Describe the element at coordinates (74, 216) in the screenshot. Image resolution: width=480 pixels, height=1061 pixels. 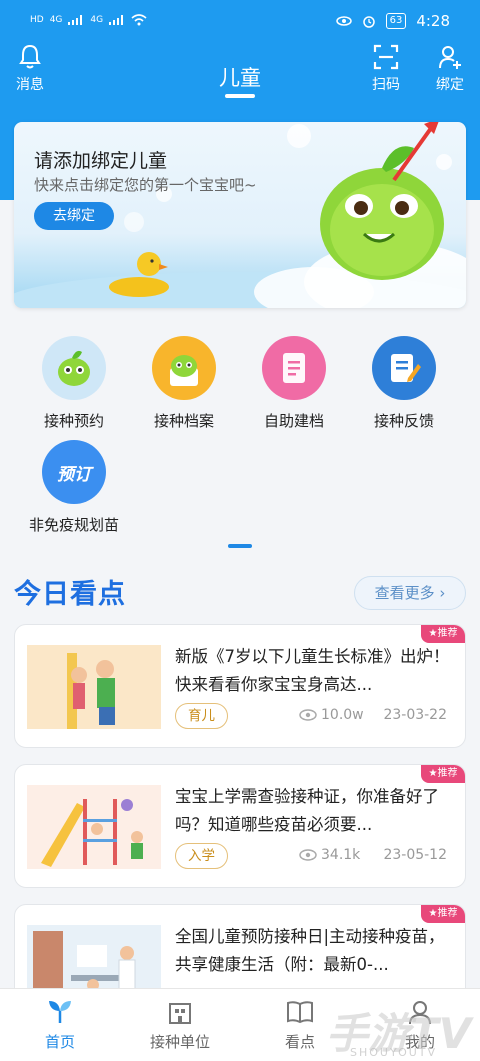
I see `go-bind-button: 去绑定` at that location.